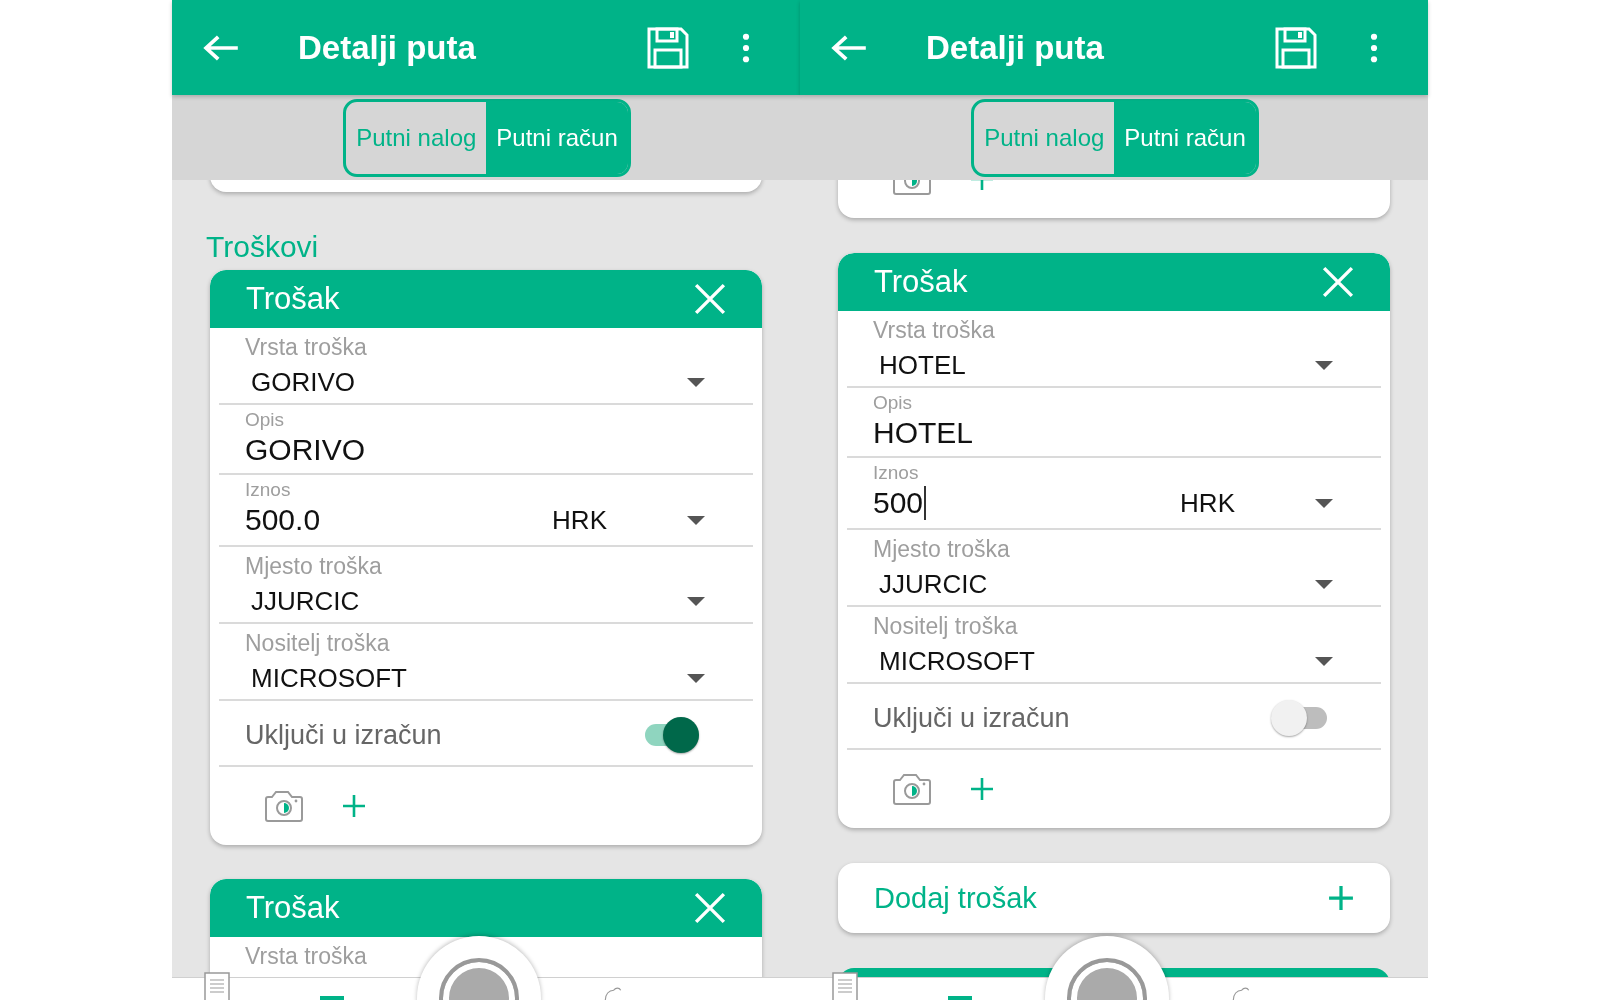 Image resolution: width=1600 pixels, height=1000 pixels. I want to click on section-heading: Troškovi, so click(263, 247).